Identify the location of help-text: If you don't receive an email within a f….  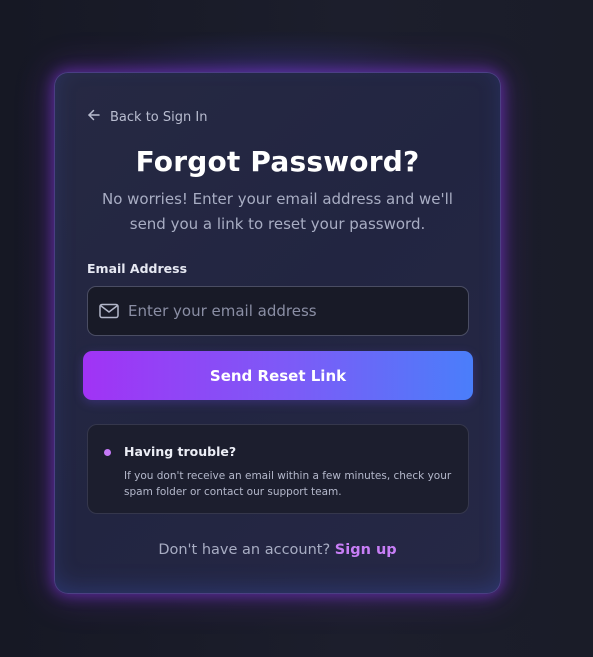
(288, 484).